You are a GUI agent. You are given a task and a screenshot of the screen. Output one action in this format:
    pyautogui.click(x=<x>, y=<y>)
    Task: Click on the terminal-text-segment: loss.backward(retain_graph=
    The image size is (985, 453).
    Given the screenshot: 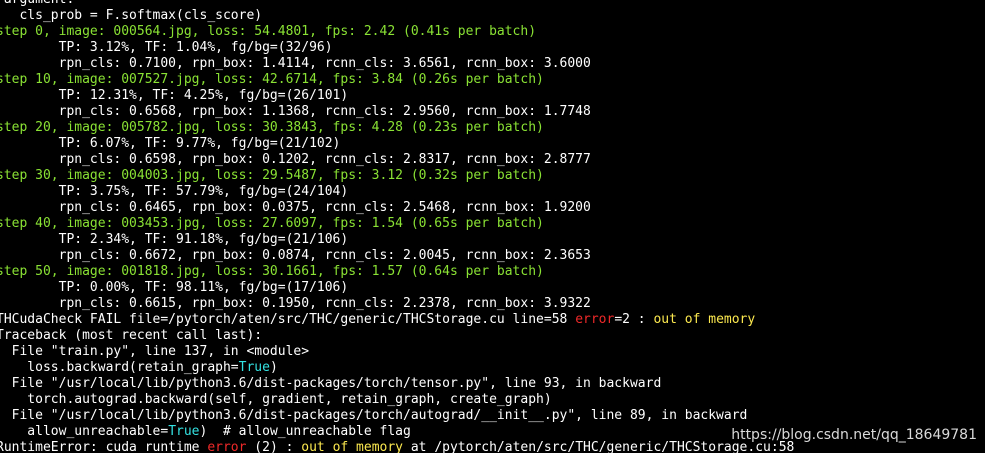 What is the action you would take?
    pyautogui.click(x=119, y=367)
    